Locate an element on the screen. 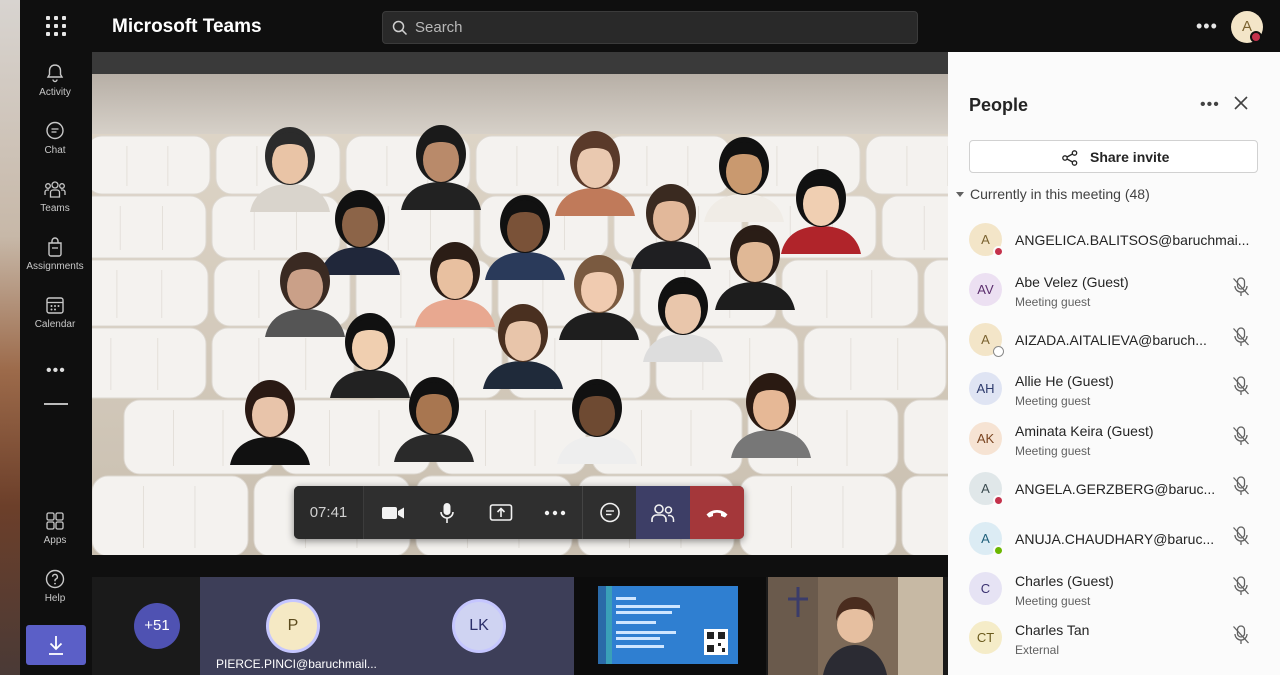  hang-up-icon is located at coordinates (717, 513).